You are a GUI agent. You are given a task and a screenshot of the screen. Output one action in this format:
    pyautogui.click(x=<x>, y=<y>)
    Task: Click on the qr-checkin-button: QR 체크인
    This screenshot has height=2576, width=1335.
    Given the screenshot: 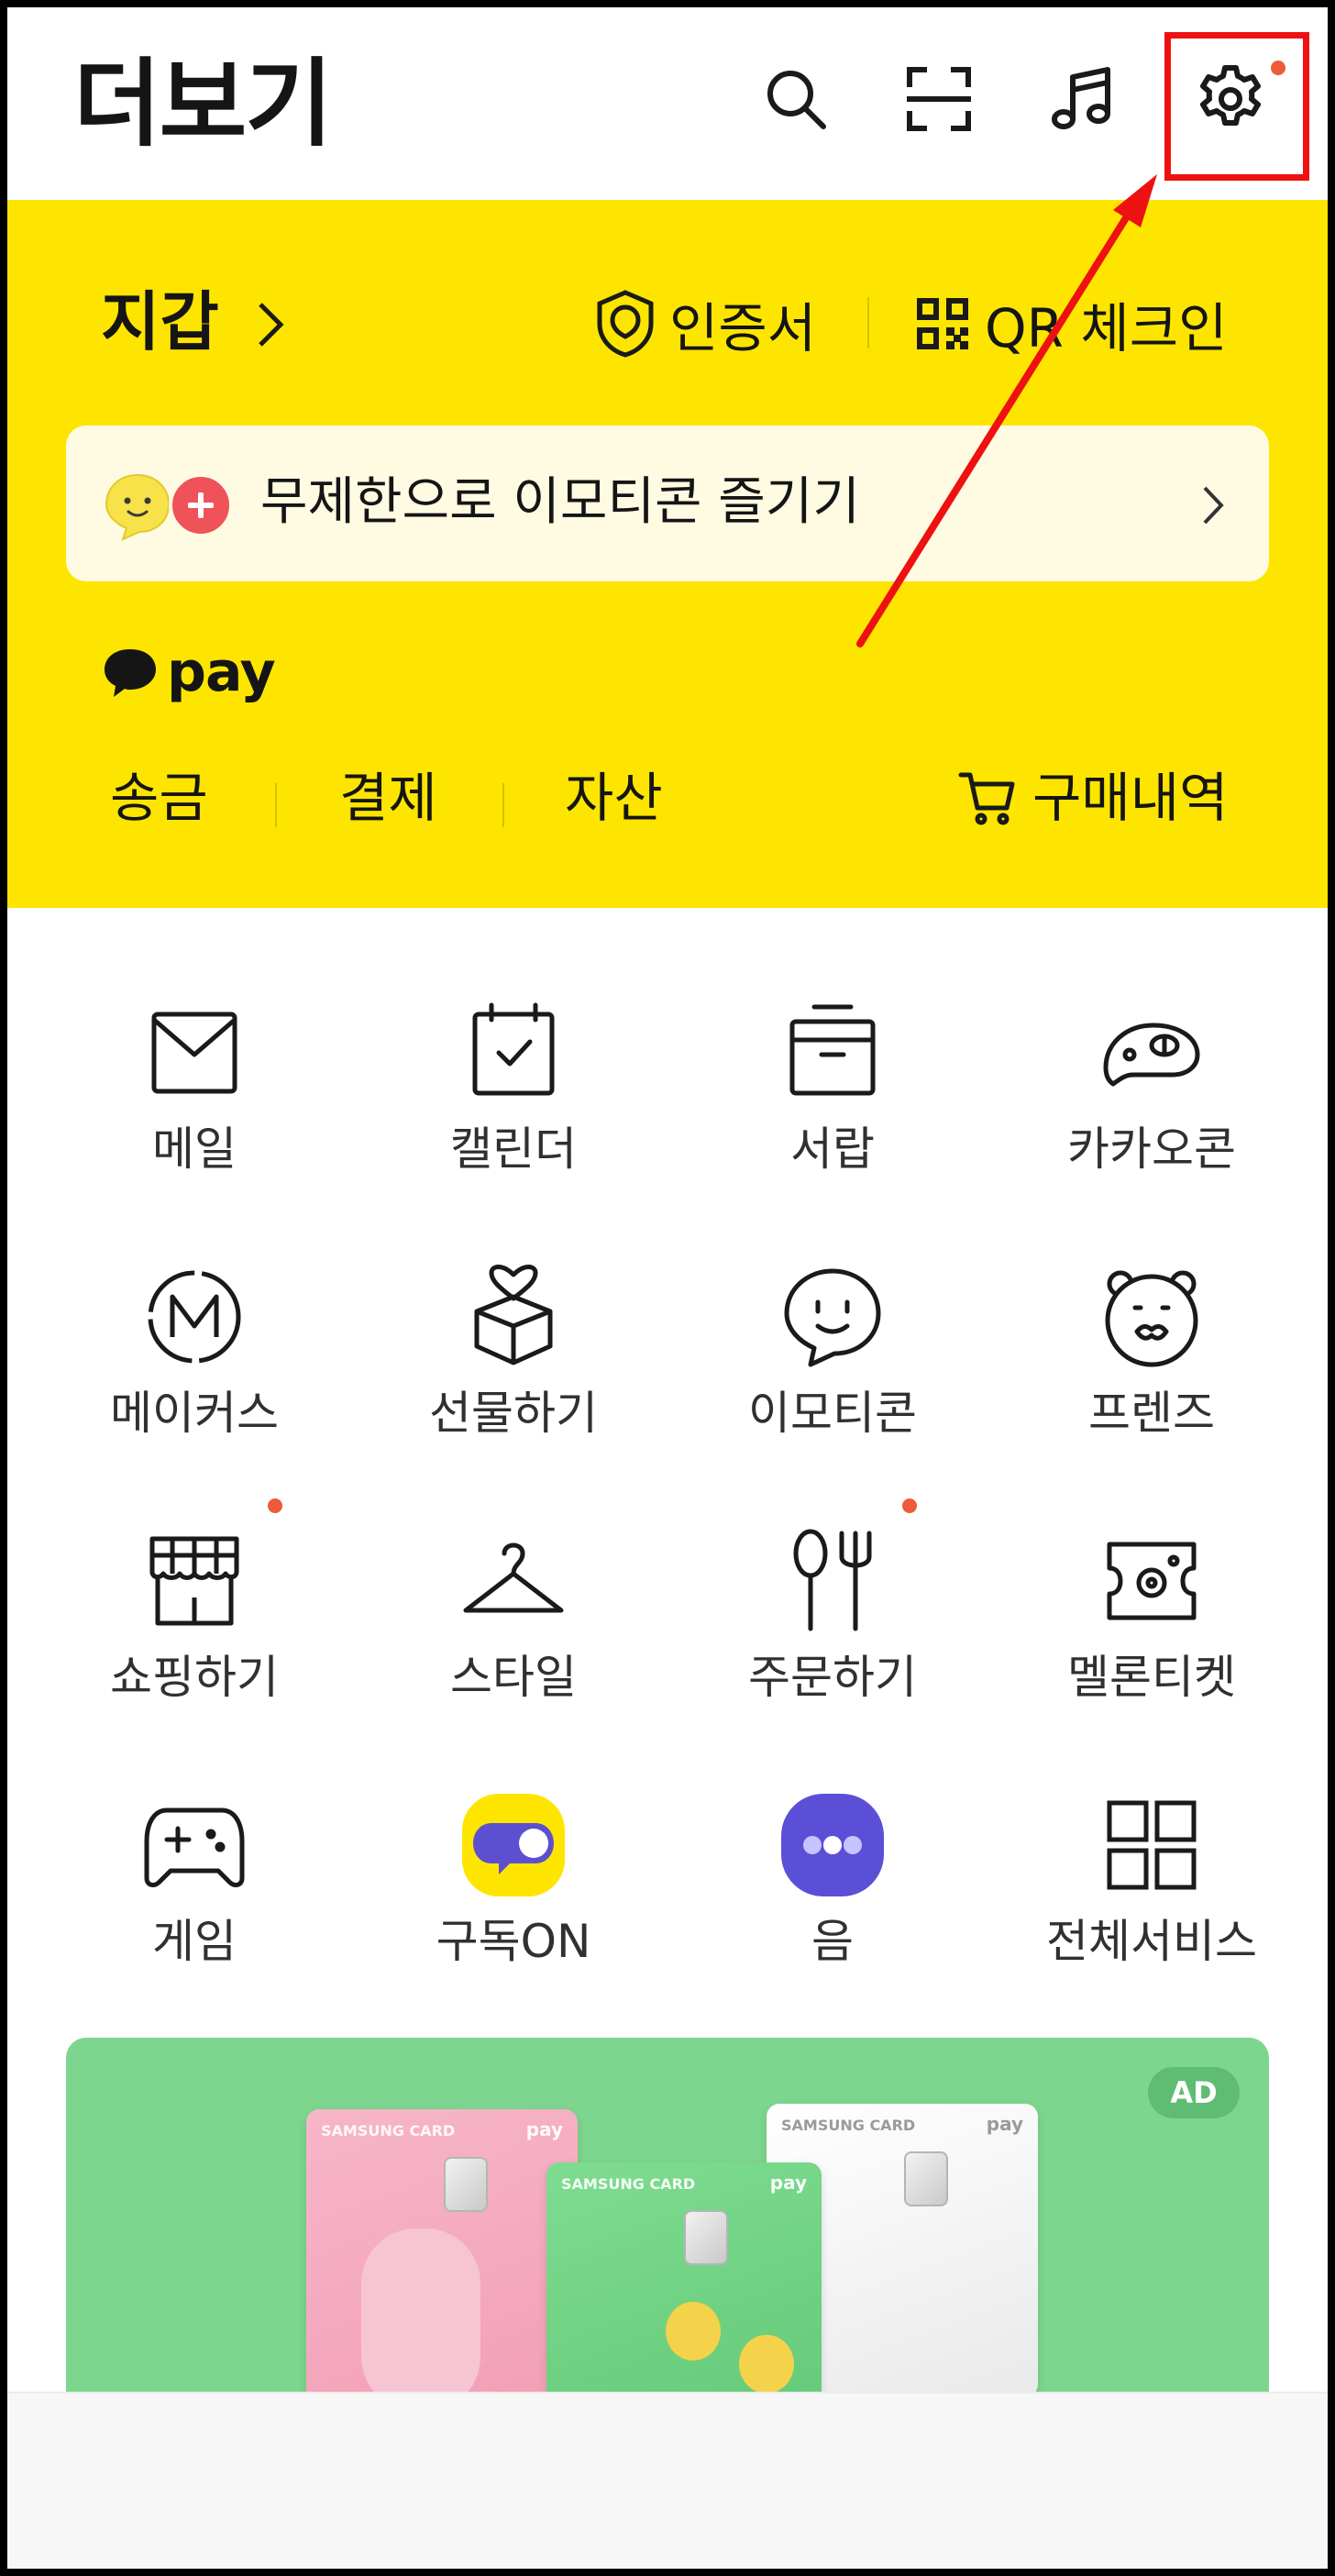 What is the action you would take?
    pyautogui.click(x=1070, y=323)
    